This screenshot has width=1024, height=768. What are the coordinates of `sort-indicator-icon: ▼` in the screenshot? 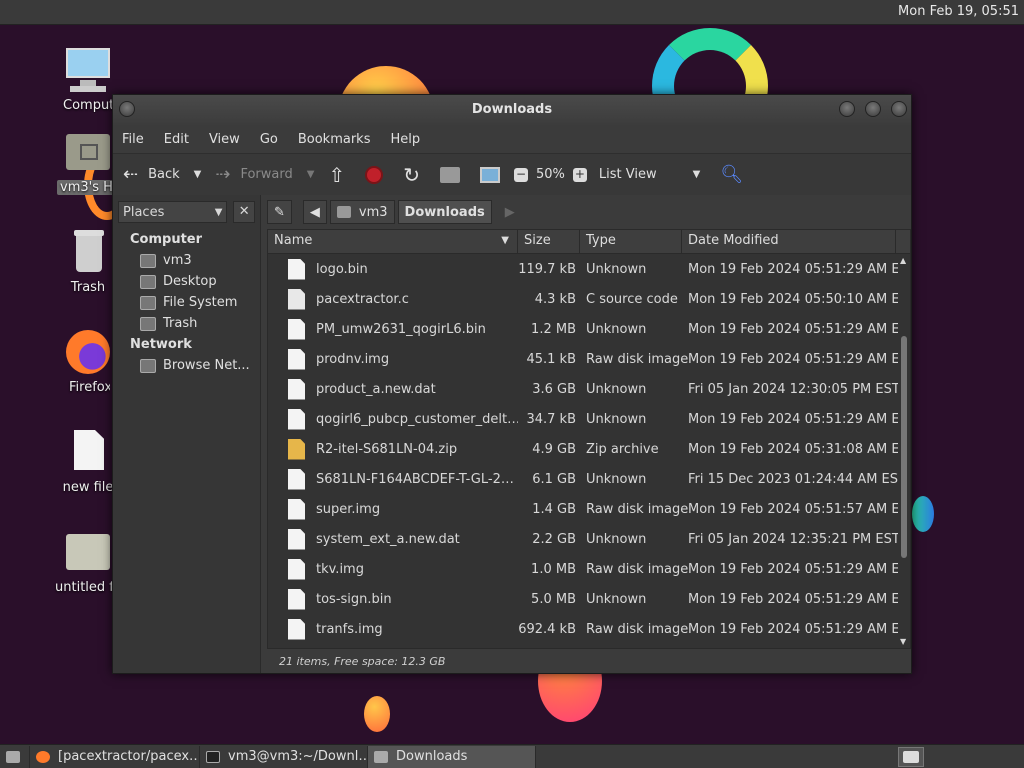 It's located at (505, 240).